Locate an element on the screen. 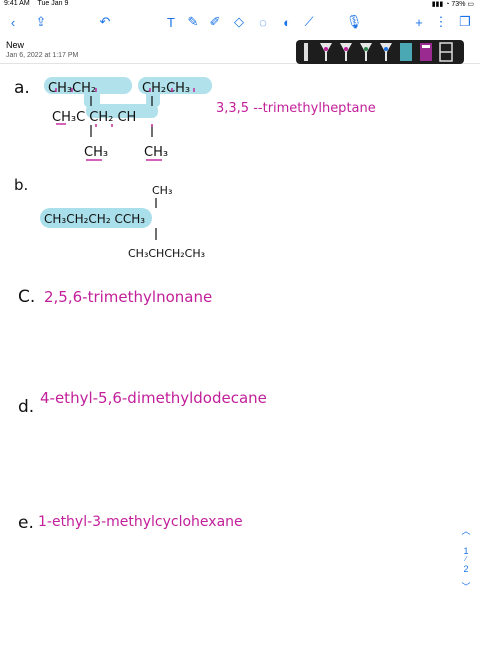  battery-icon: ▭ is located at coordinates (470, 4).